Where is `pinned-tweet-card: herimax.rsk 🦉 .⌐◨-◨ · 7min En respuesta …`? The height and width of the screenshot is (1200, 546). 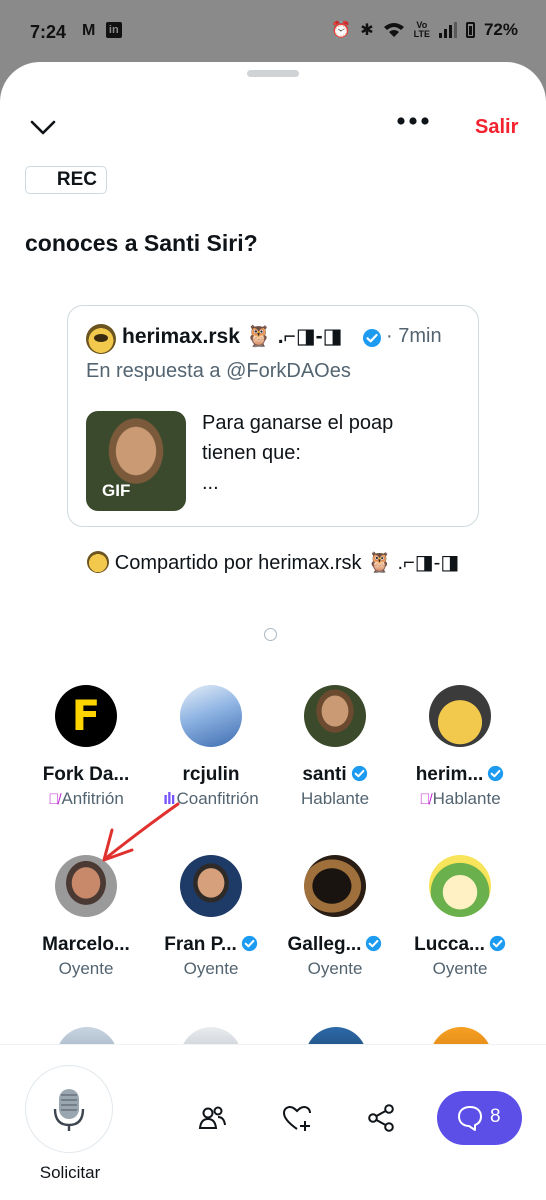
pinned-tweet-card: herimax.rsk 🦉 .⌐◨-◨ · 7min En respuesta … is located at coordinates (273, 416).